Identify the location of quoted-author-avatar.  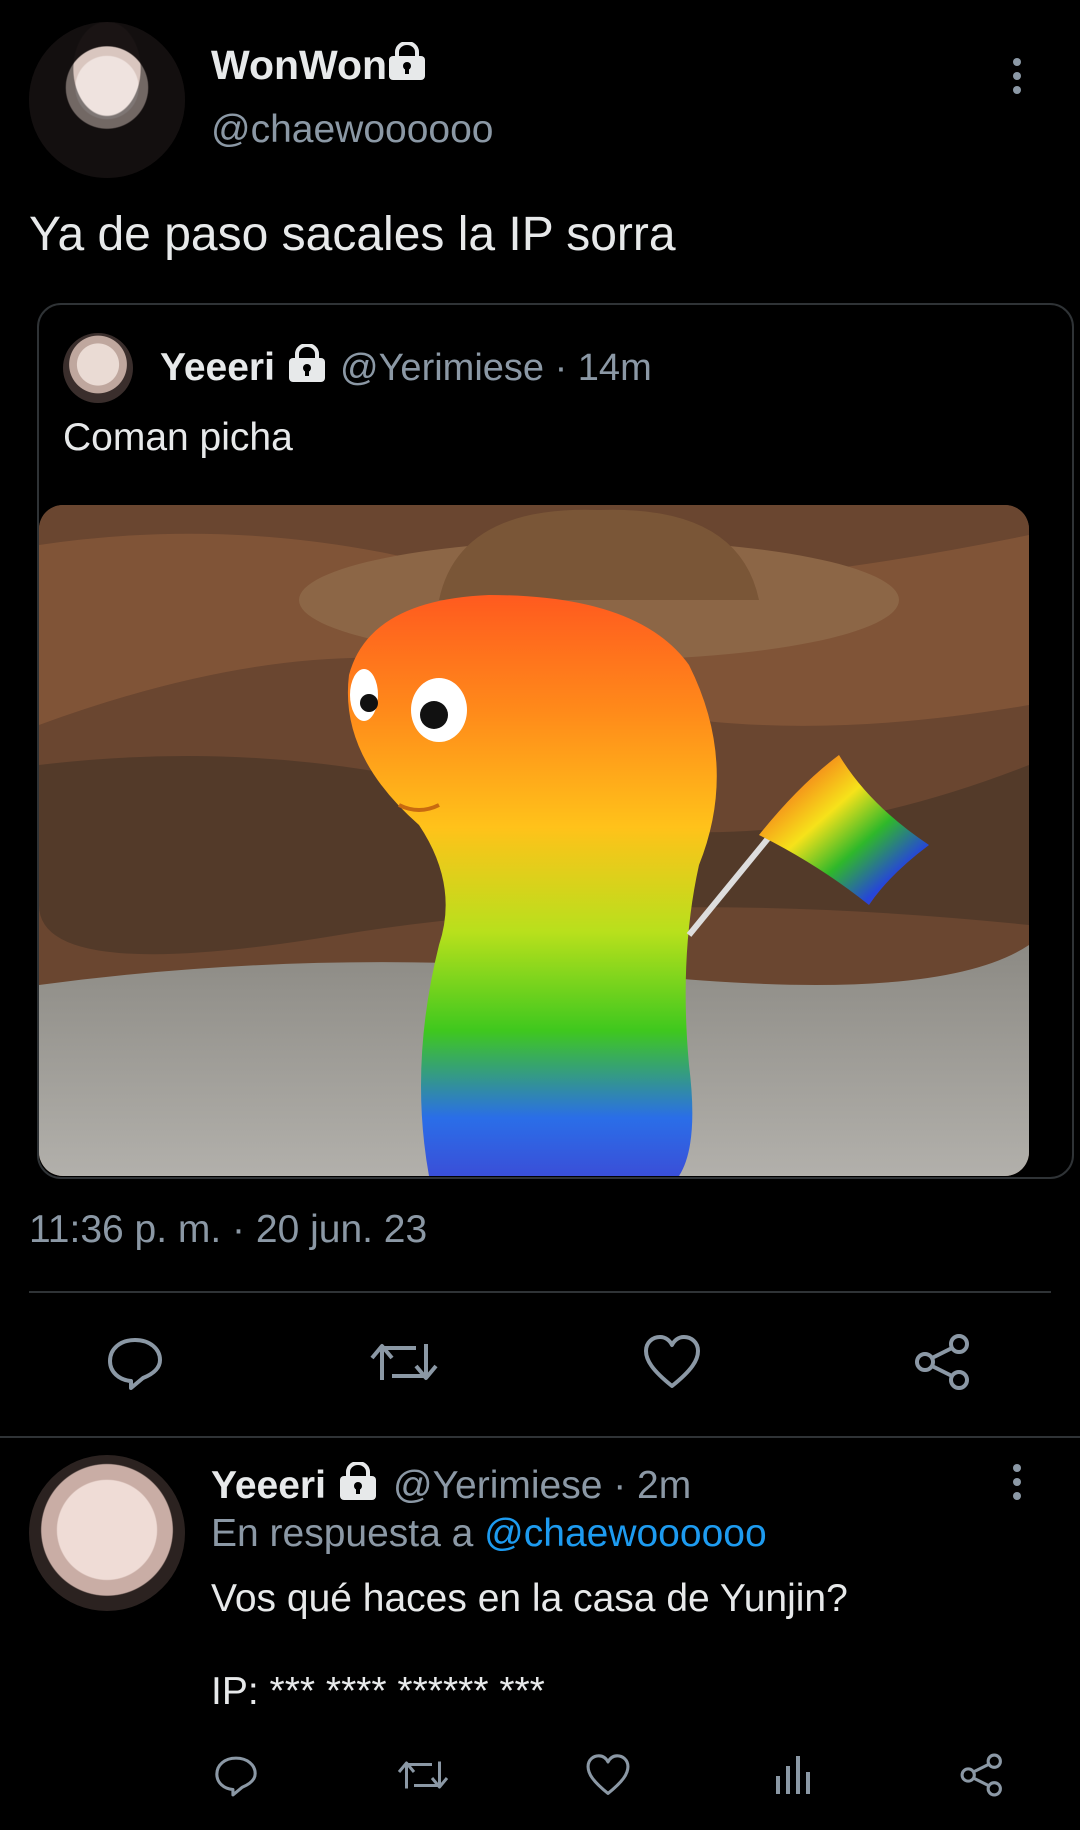
(98, 368).